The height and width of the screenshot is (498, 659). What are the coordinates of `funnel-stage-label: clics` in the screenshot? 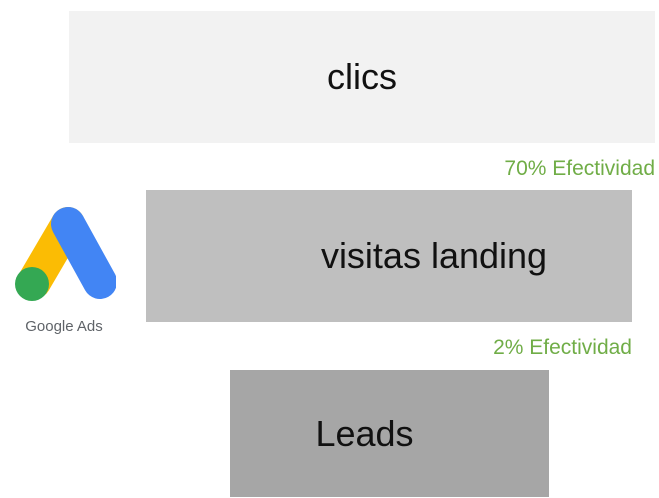 It's located at (362, 76).